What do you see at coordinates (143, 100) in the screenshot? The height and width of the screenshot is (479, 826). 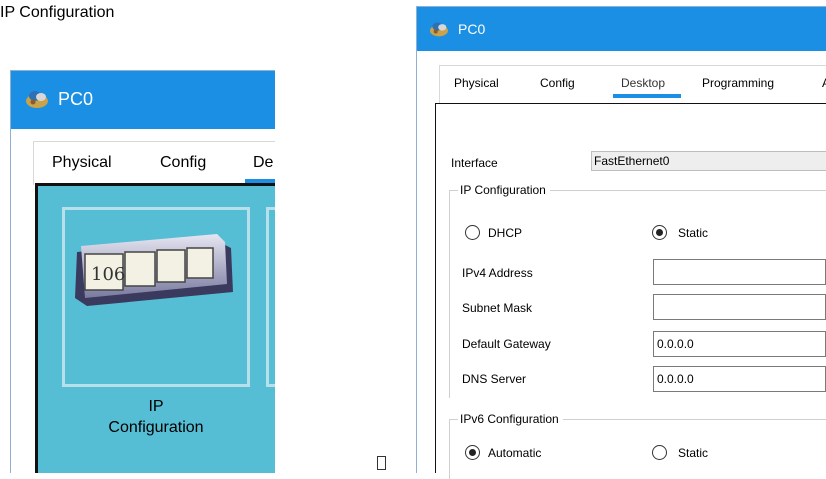 I see `left-window-titlebar: PC0` at bounding box center [143, 100].